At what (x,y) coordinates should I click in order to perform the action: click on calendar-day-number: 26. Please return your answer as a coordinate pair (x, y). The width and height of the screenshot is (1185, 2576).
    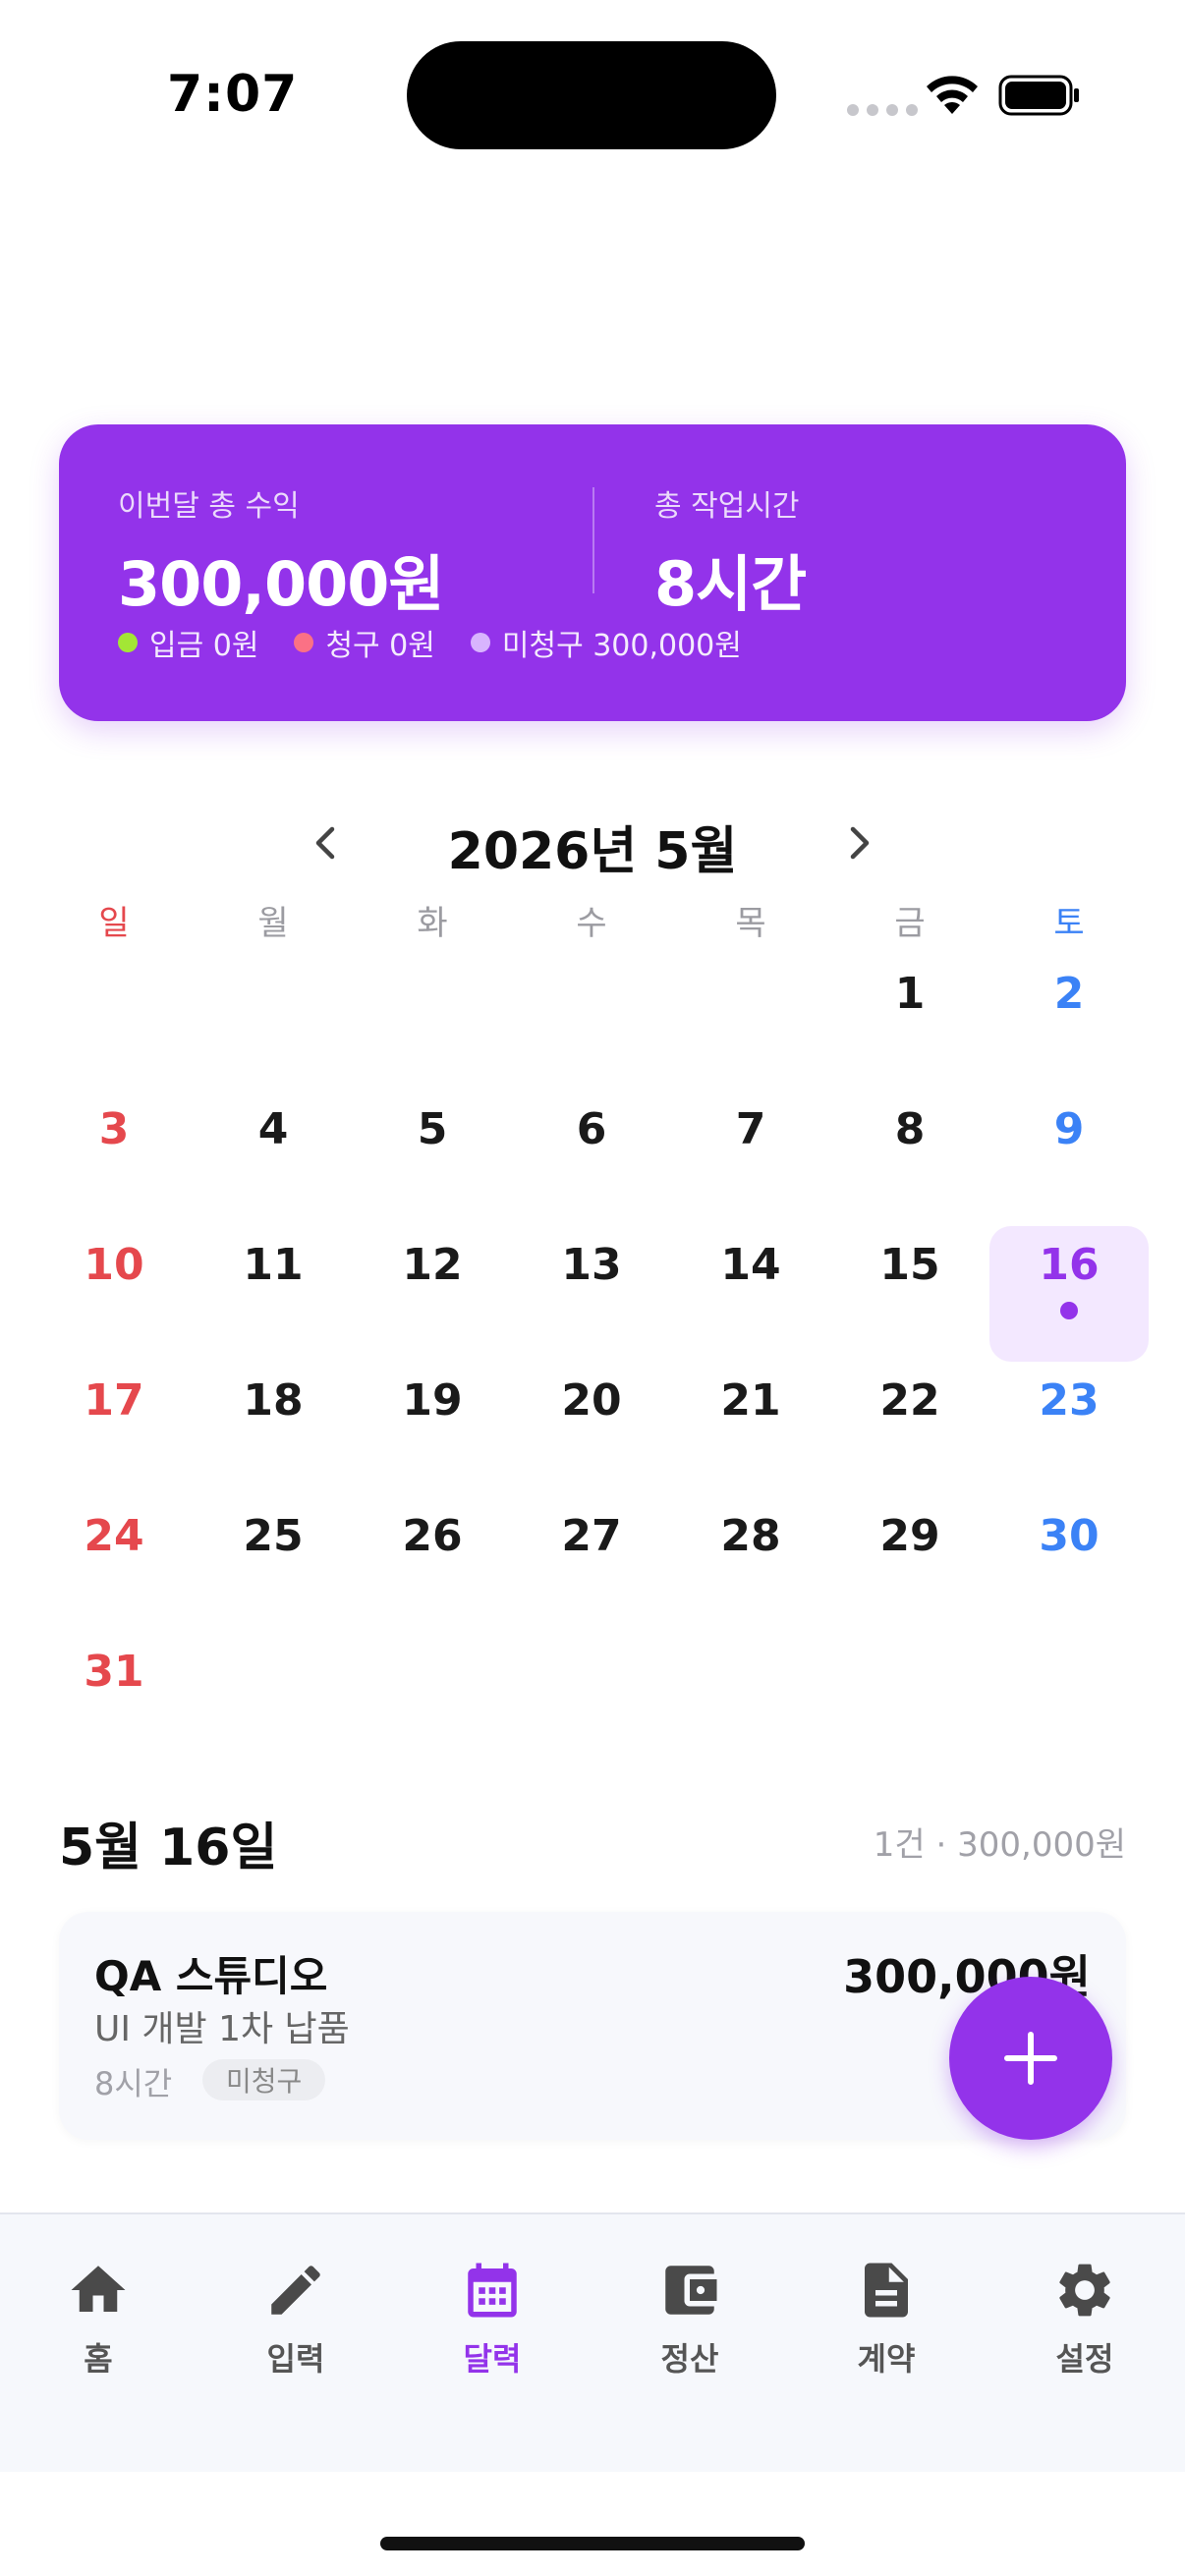
    Looking at the image, I should click on (433, 1536).